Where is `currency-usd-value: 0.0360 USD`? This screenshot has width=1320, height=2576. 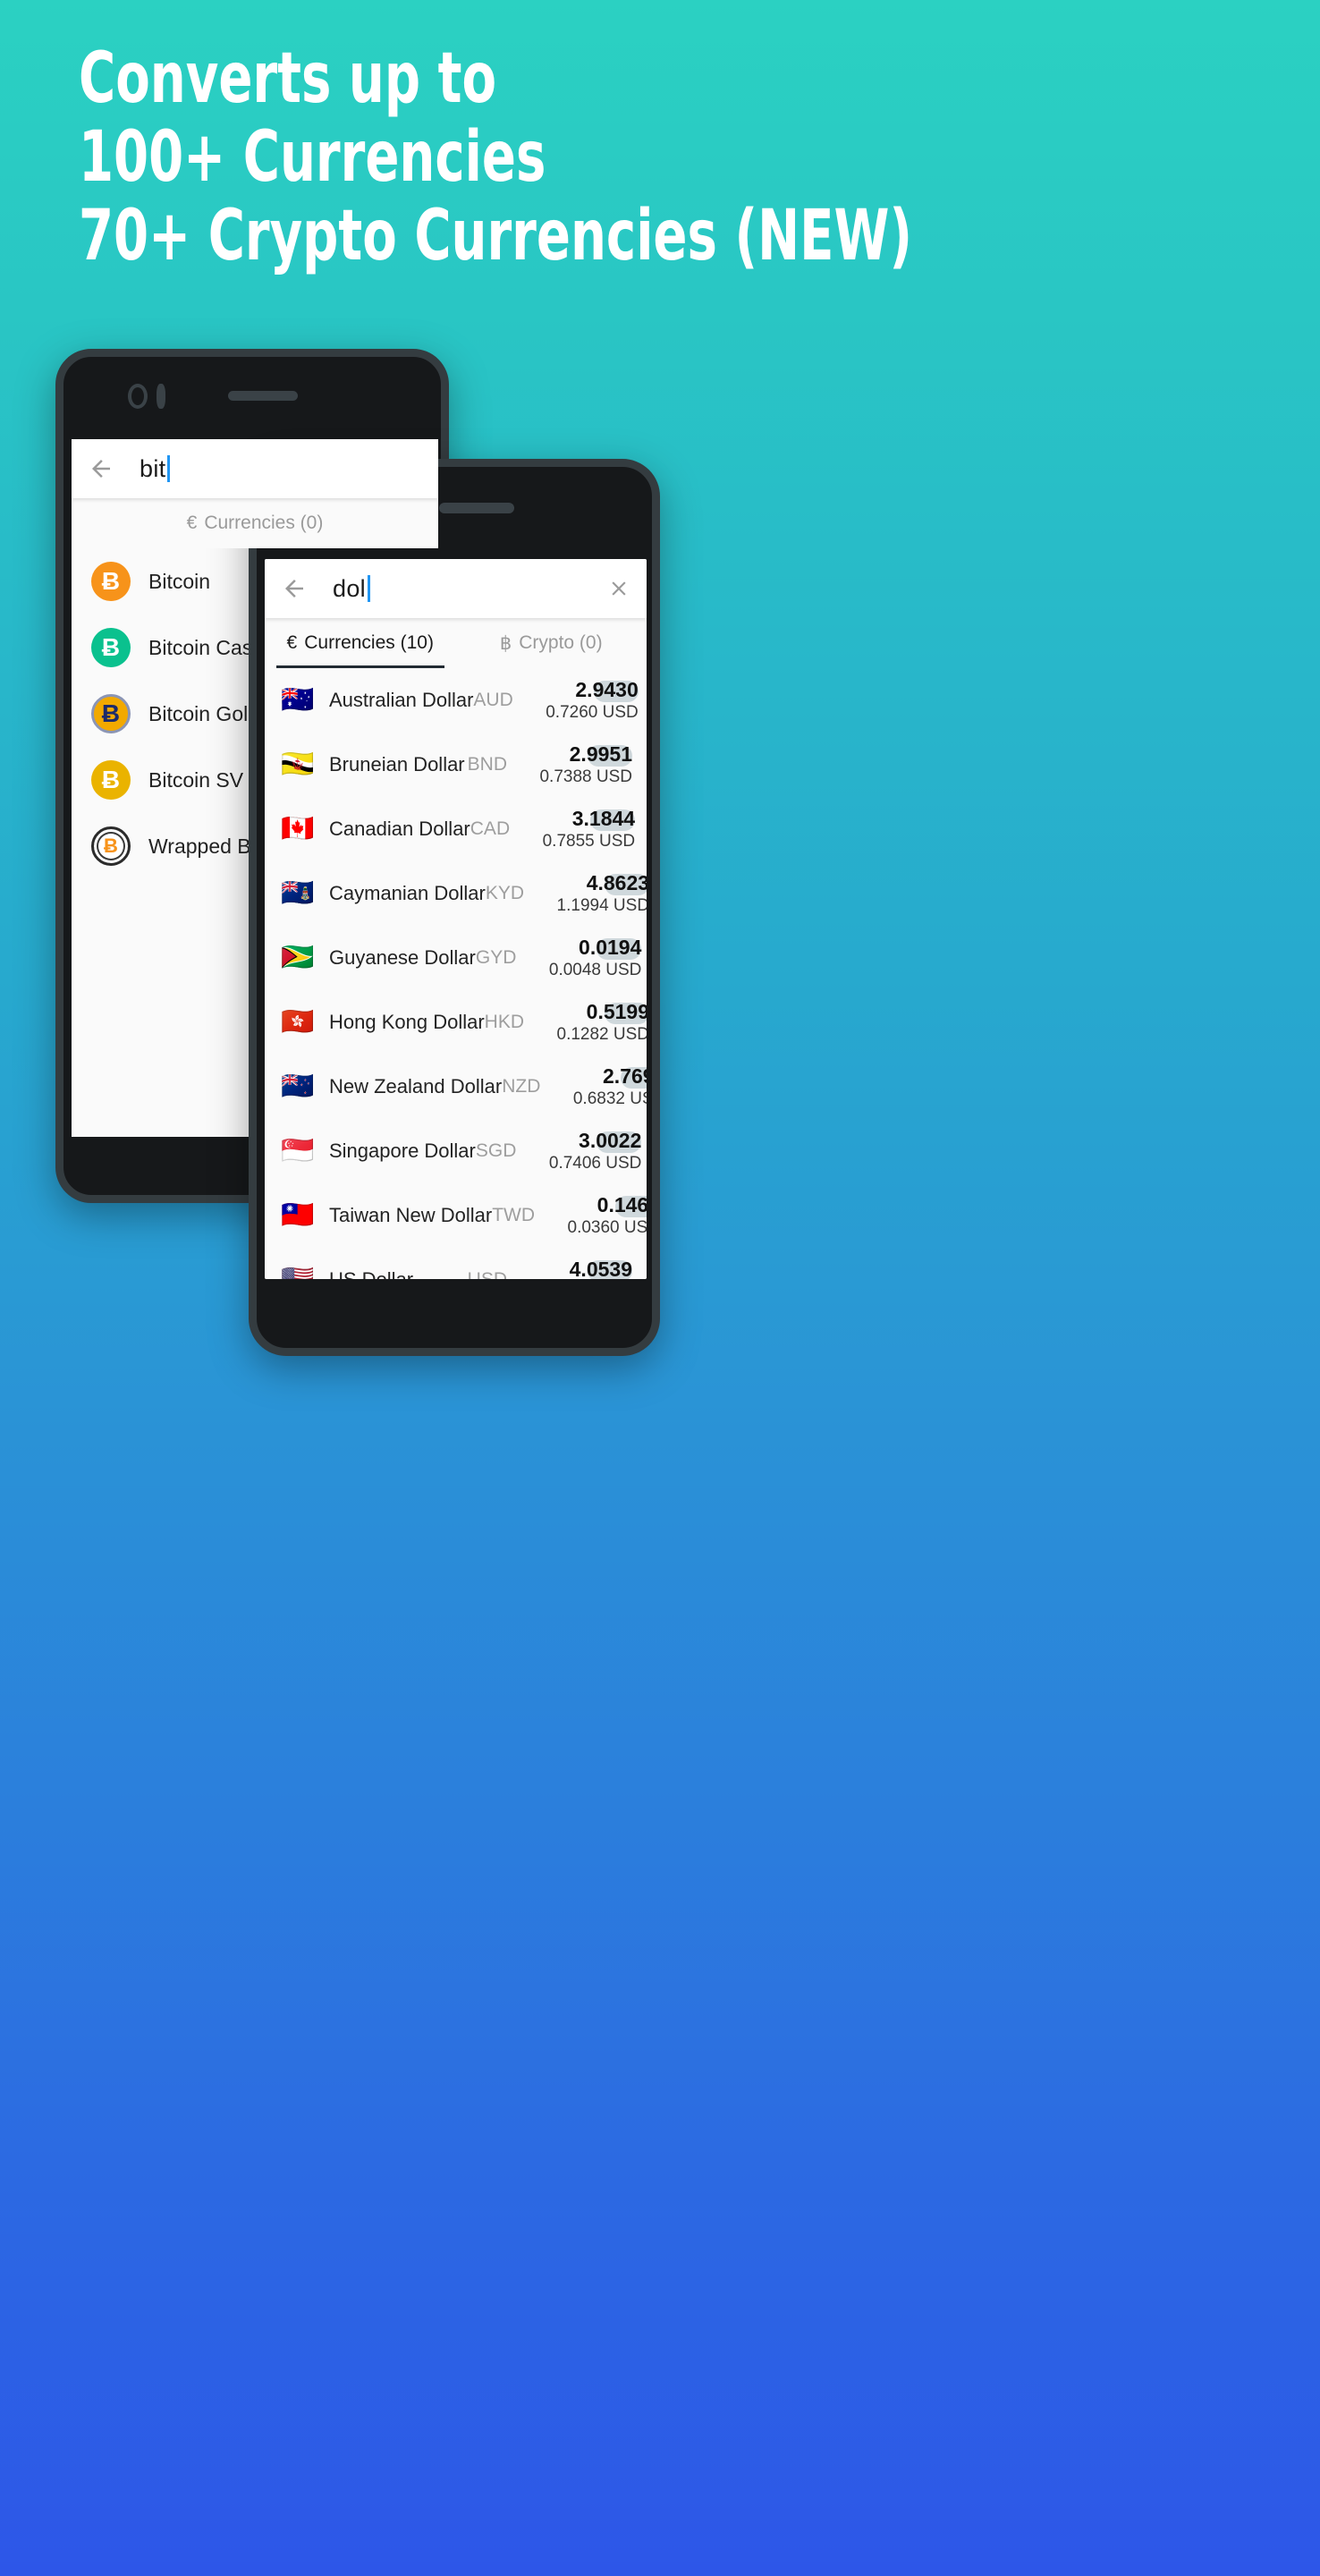 currency-usd-value: 0.0360 USD is located at coordinates (607, 1227).